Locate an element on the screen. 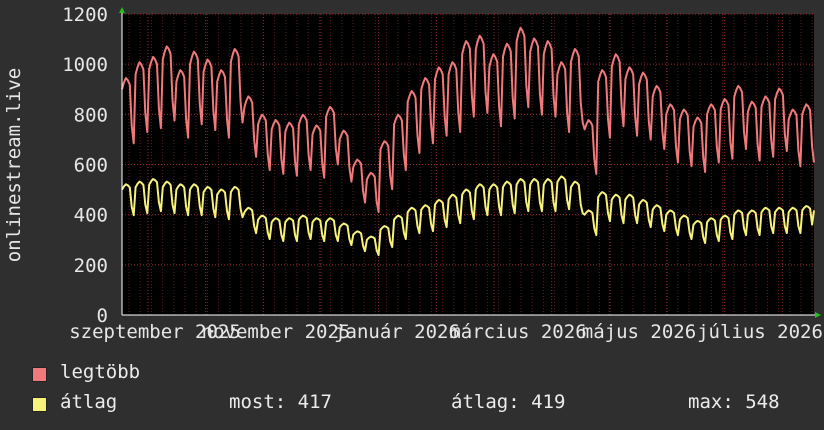  legend-label-avg: átlag is located at coordinates (89, 402).